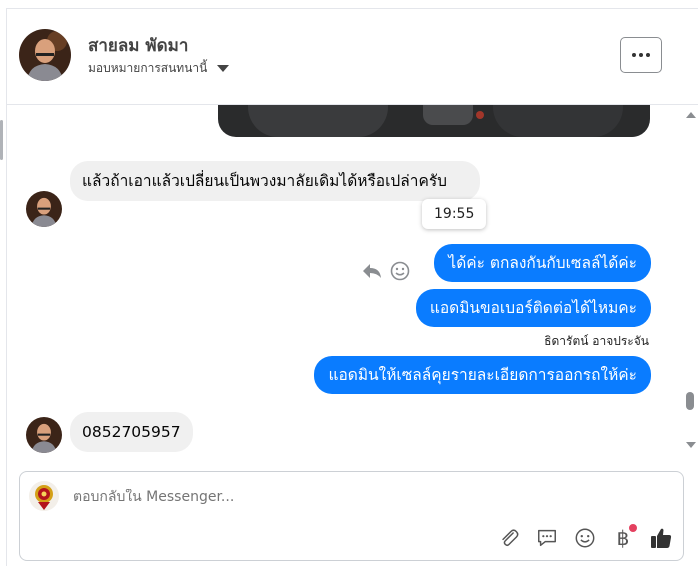 This screenshot has height=566, width=698. What do you see at coordinates (641, 55) in the screenshot?
I see `more-options-button` at bounding box center [641, 55].